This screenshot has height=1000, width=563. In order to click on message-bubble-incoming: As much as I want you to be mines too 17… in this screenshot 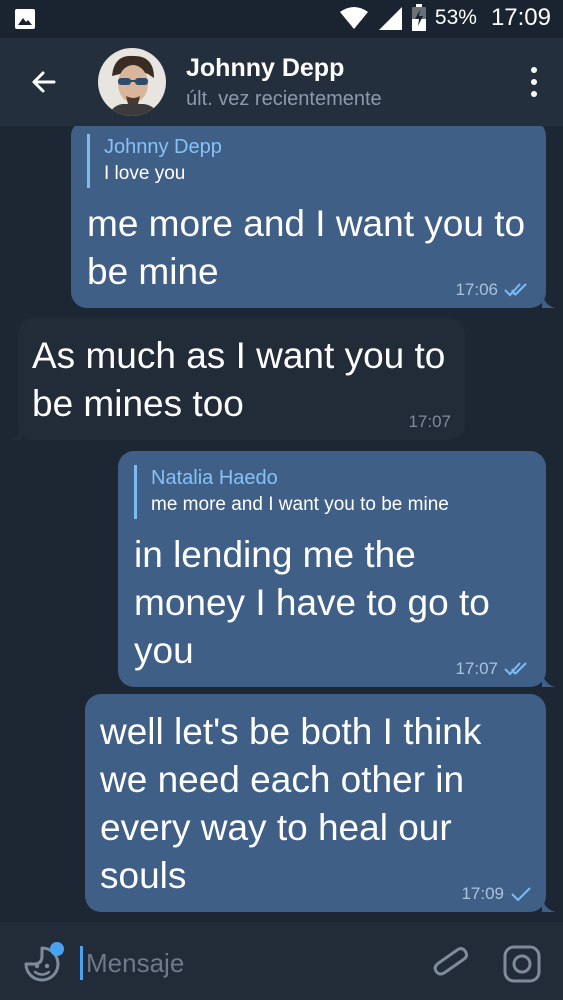, I will do `click(236, 379)`.